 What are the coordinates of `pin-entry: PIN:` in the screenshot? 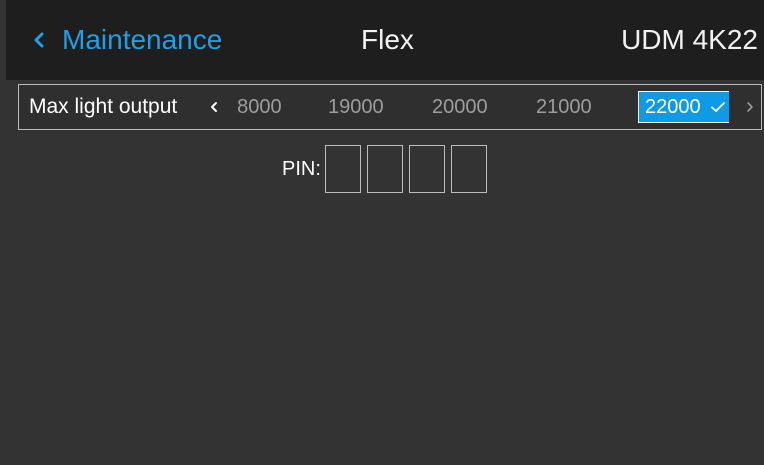 It's located at (387, 169).